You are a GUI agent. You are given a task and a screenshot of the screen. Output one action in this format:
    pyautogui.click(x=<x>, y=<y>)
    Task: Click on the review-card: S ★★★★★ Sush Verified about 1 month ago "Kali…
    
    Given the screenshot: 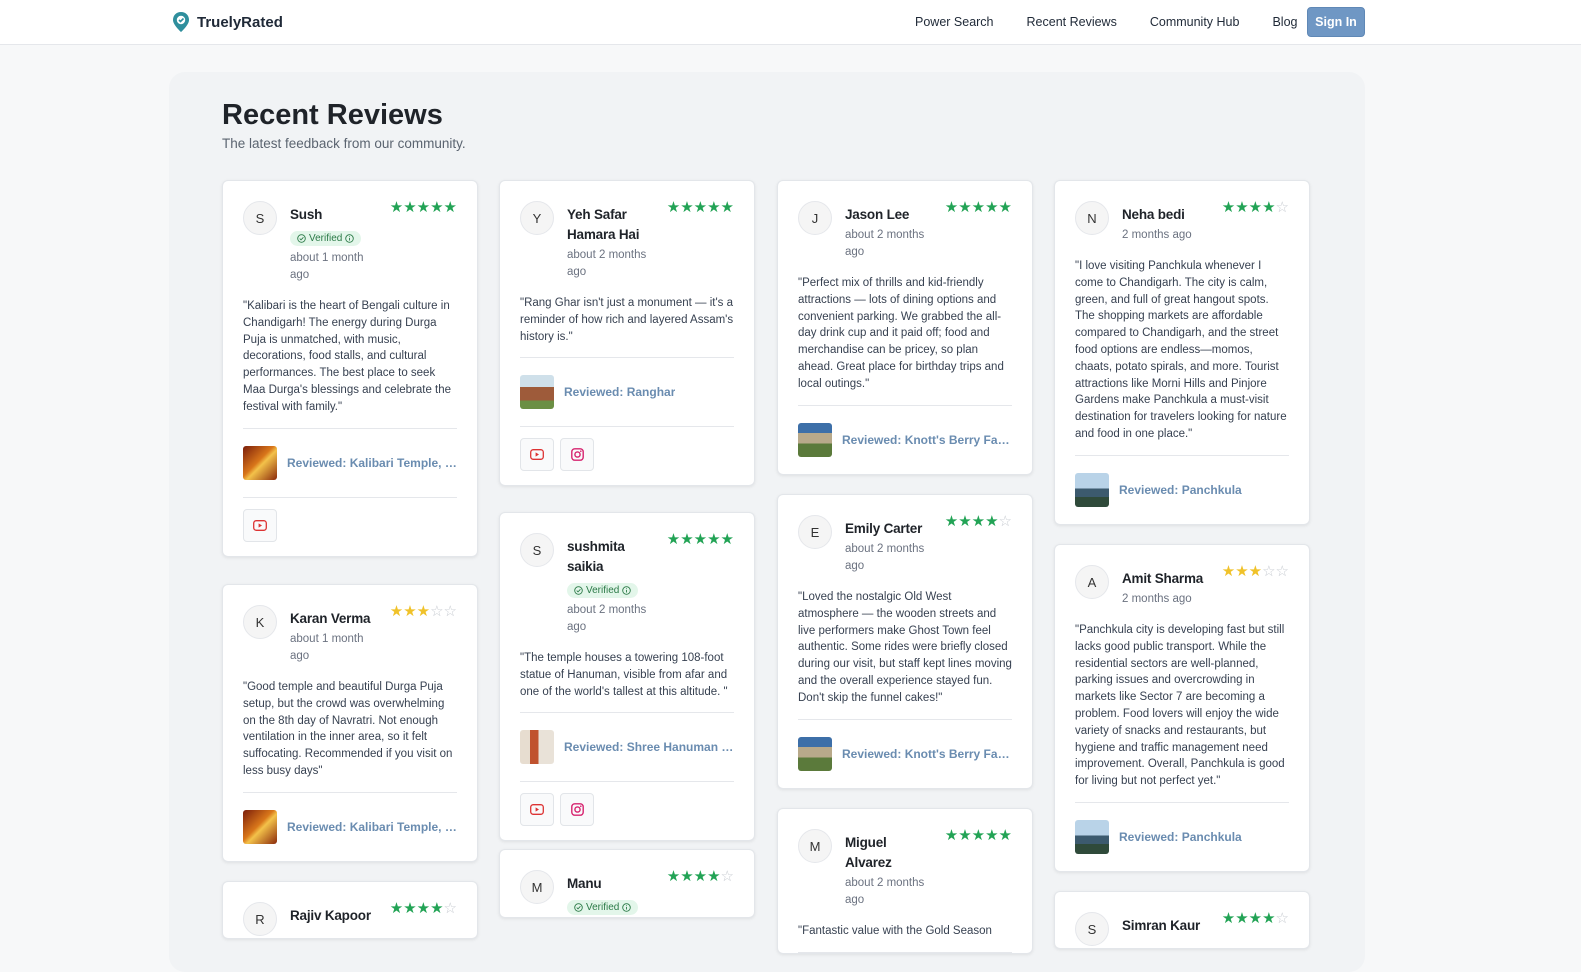 What is the action you would take?
    pyautogui.click(x=350, y=368)
    